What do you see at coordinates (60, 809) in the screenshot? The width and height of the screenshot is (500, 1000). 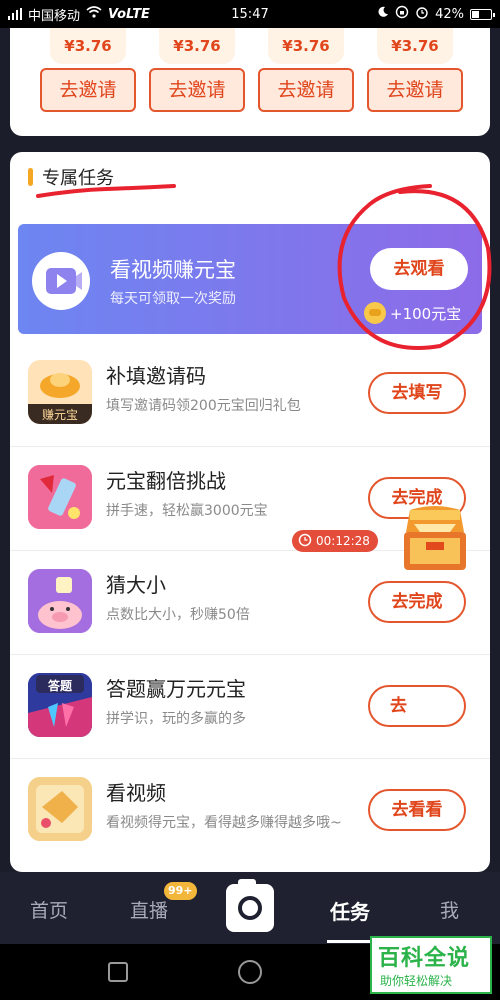 I see `video-gold-icon` at bounding box center [60, 809].